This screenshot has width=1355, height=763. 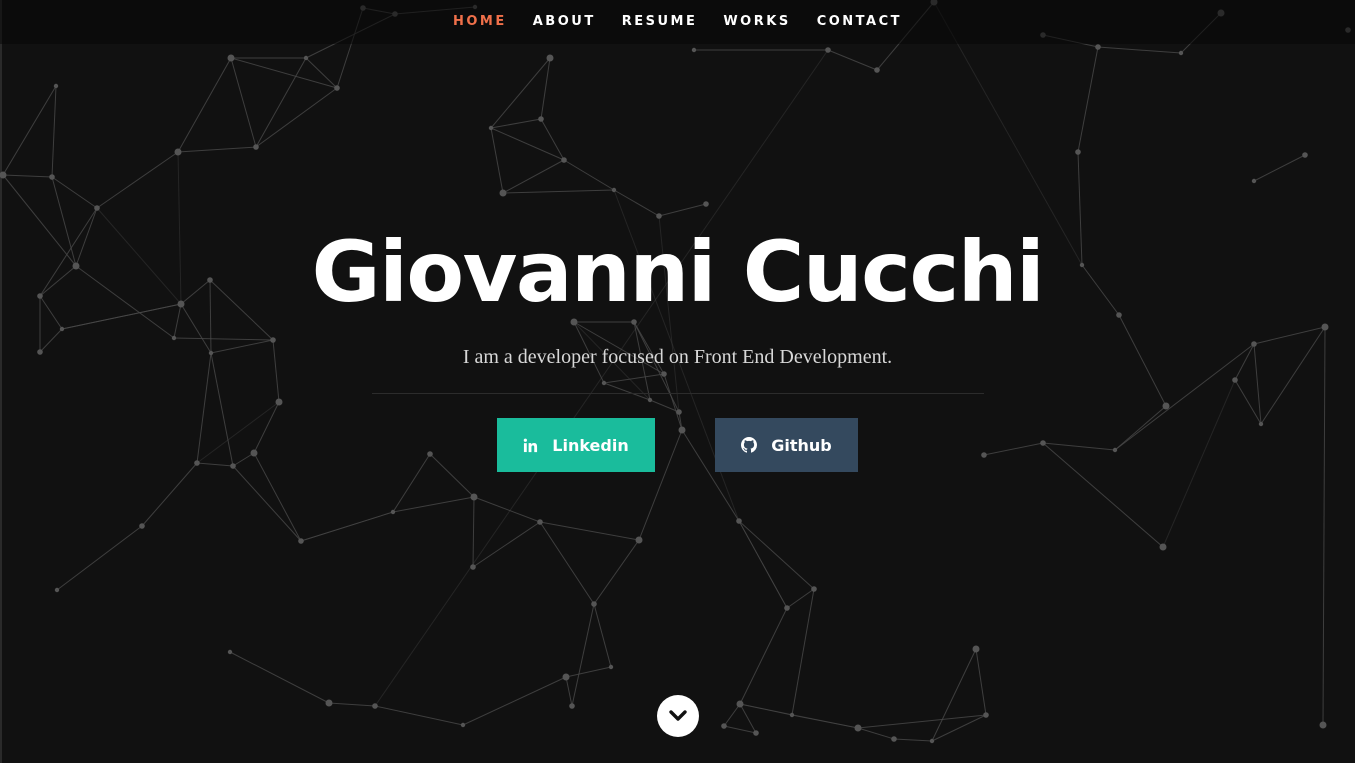 I want to click on github-button: Github, so click(x=786, y=445).